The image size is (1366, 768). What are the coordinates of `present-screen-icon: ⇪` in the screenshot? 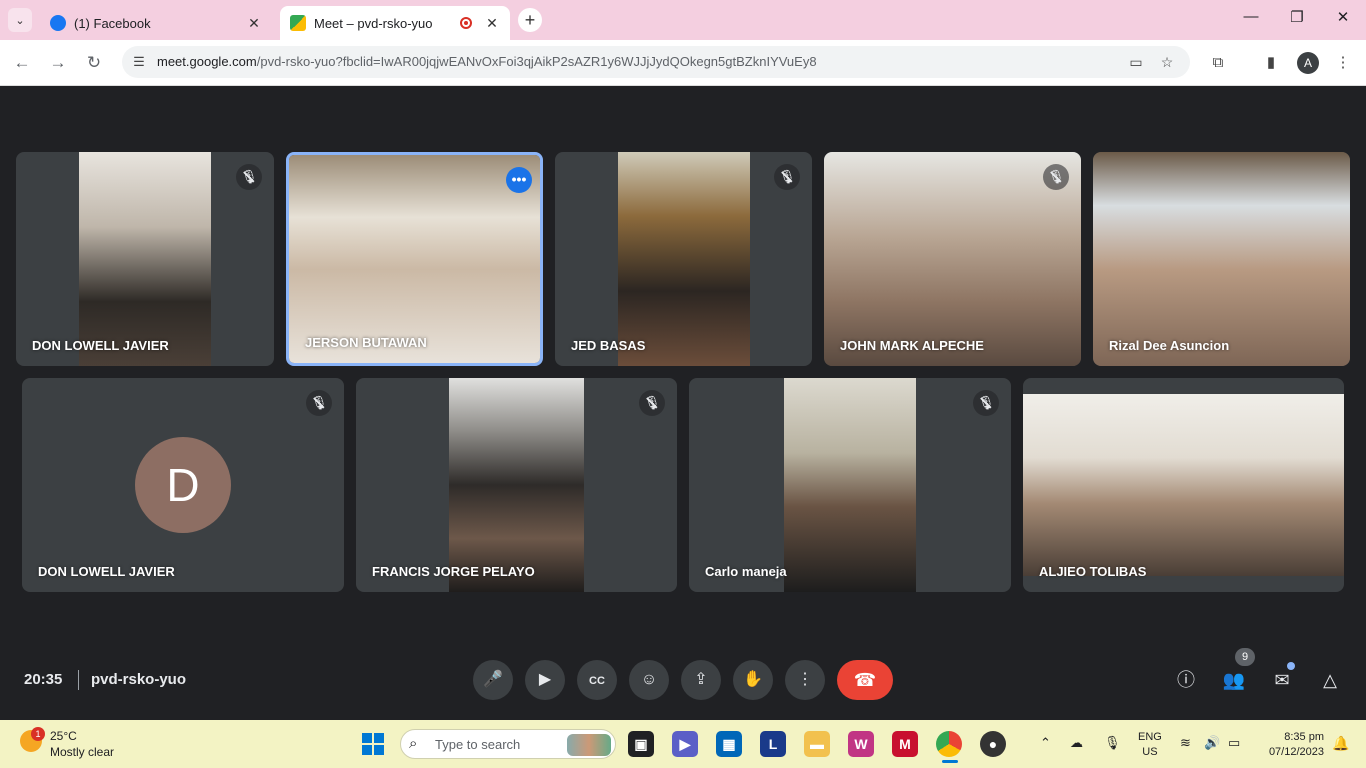 It's located at (701, 679).